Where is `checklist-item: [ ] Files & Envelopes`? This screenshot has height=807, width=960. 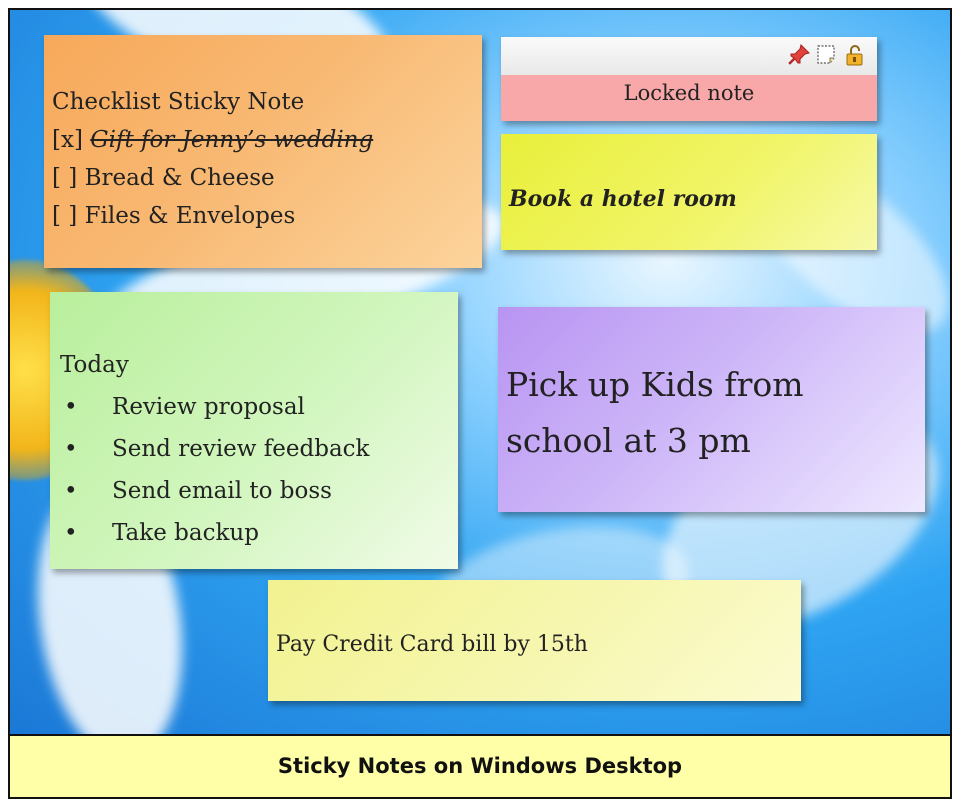
checklist-item: [ ] Files & Envelopes is located at coordinates (267, 216).